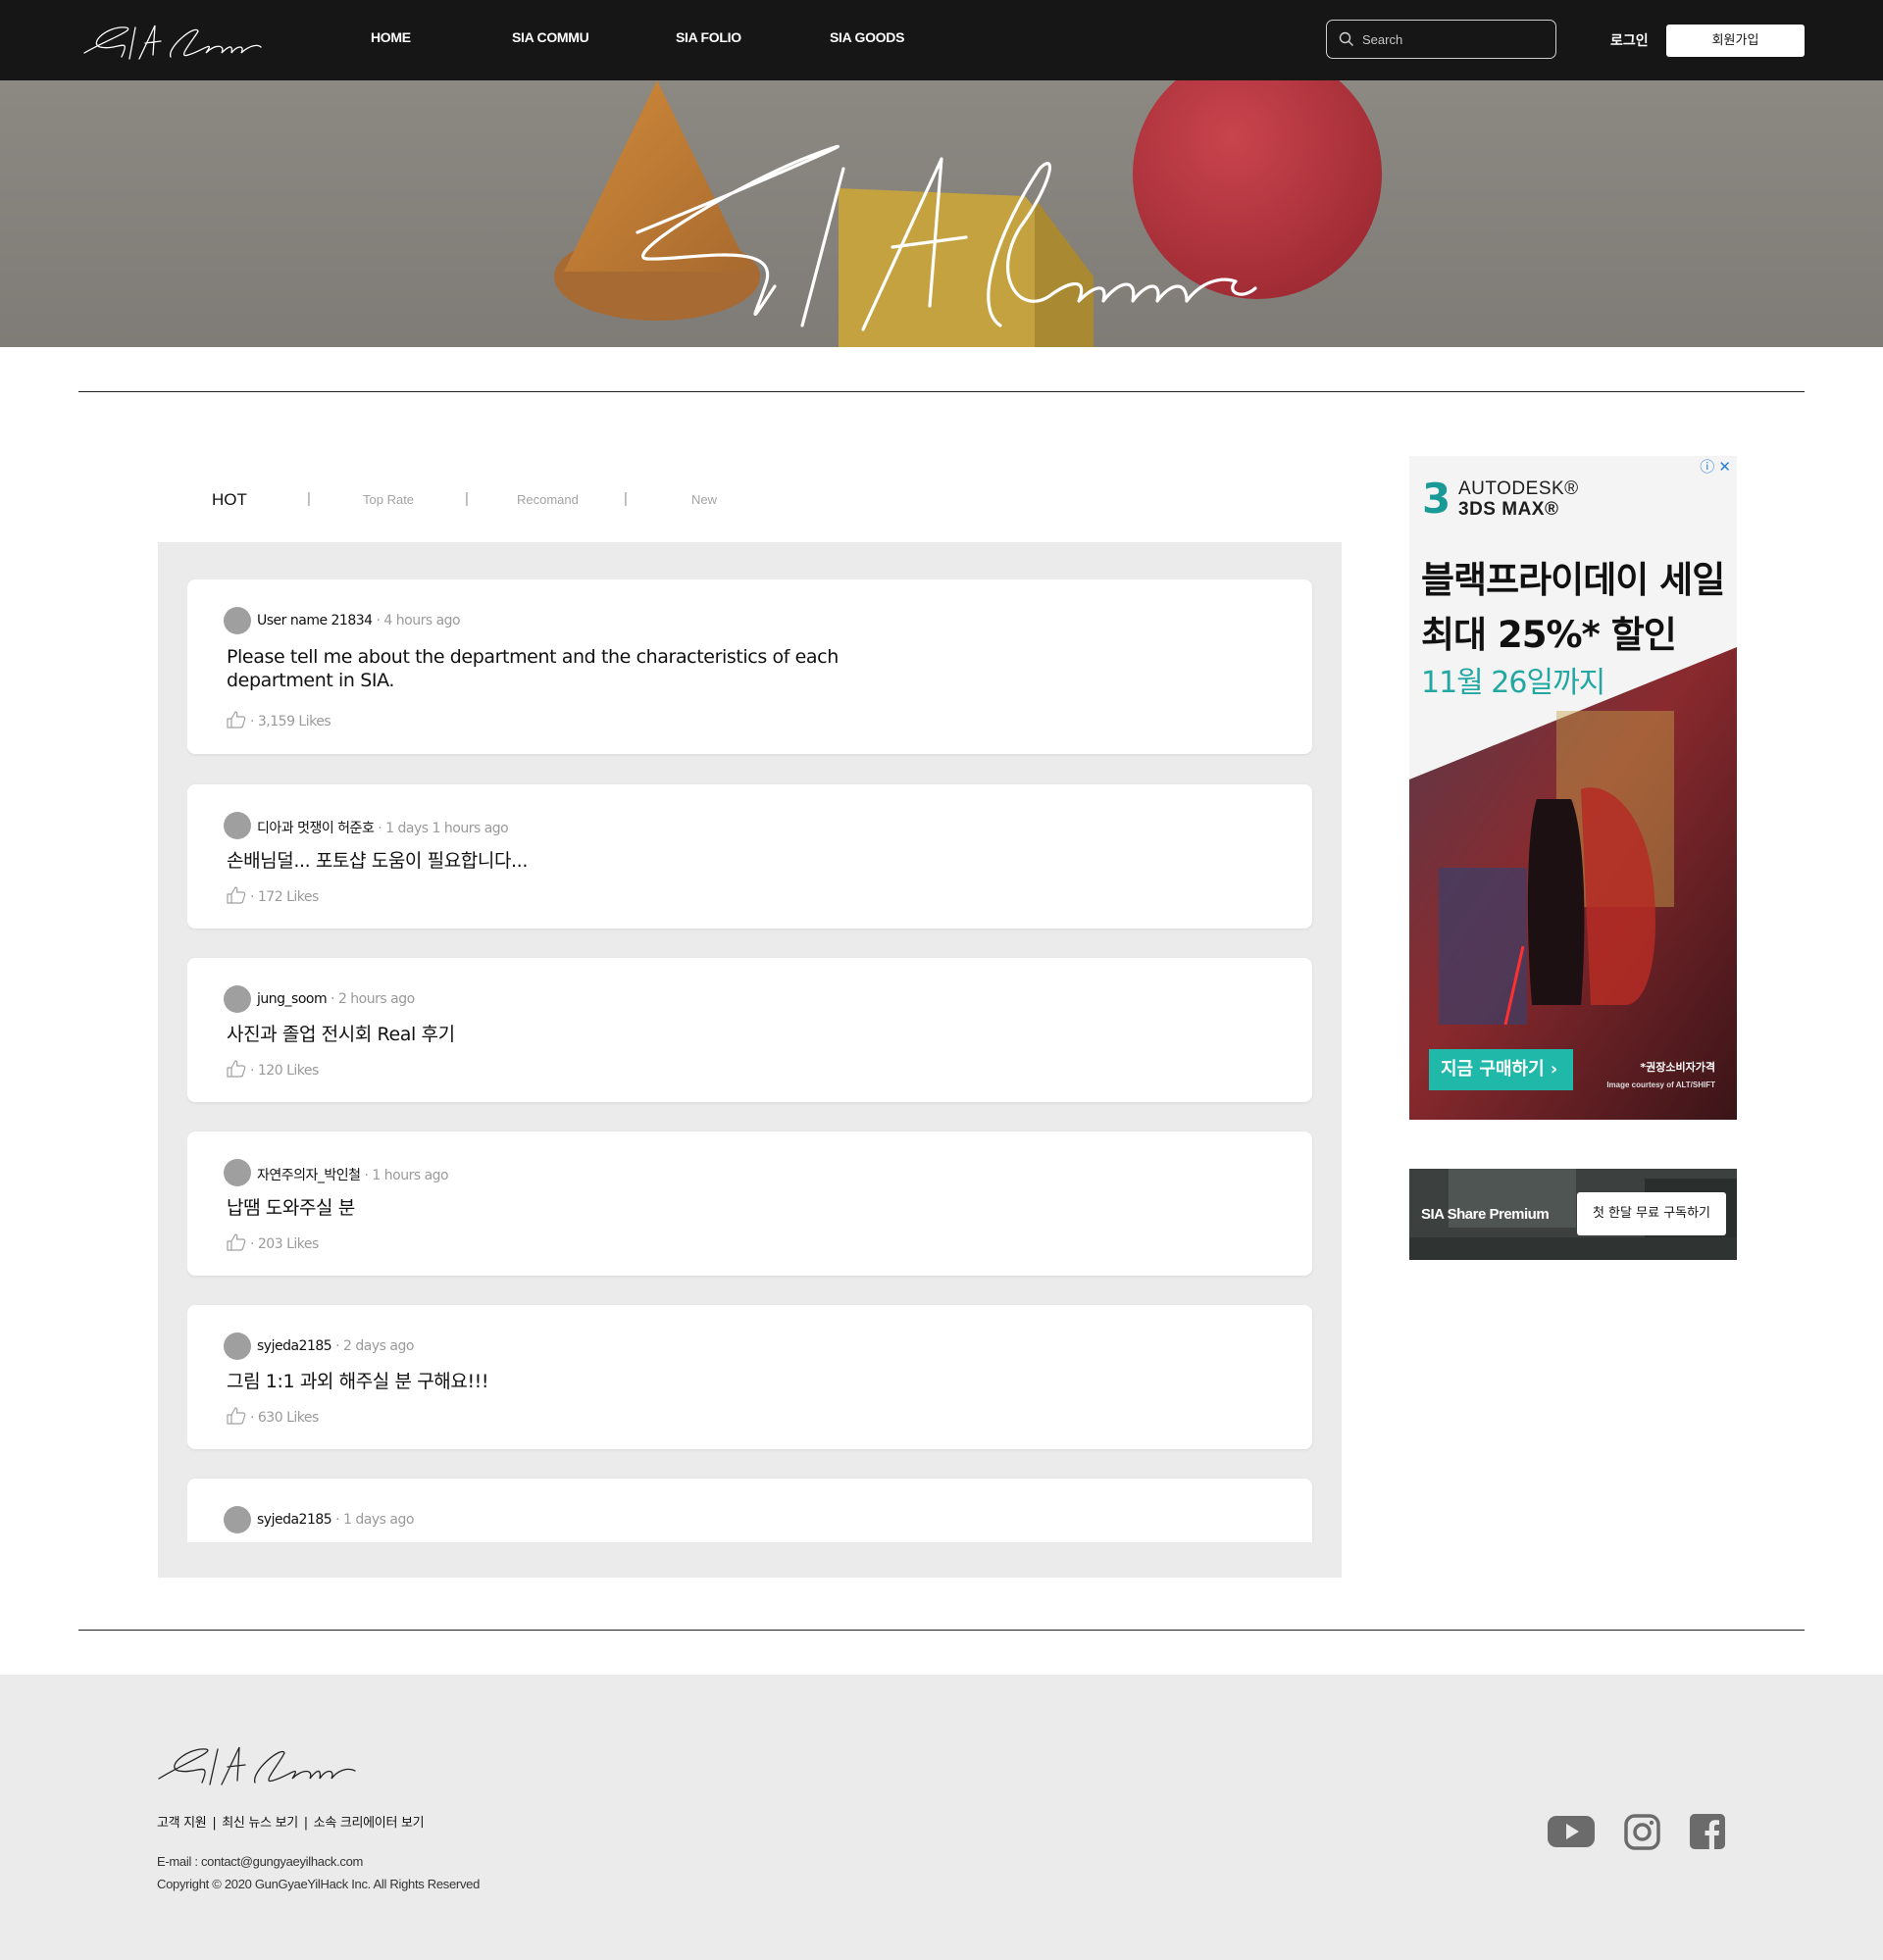 Image resolution: width=1883 pixels, height=1960 pixels. Describe the element at coordinates (1642, 1832) in the screenshot. I see `instagram-icon` at that location.